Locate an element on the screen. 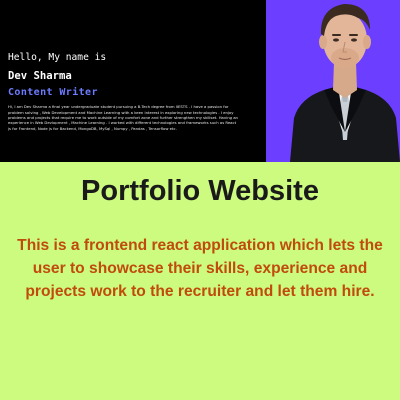 This screenshot has width=400, height=400. person-role: Content Writer is located at coordinates (53, 93).